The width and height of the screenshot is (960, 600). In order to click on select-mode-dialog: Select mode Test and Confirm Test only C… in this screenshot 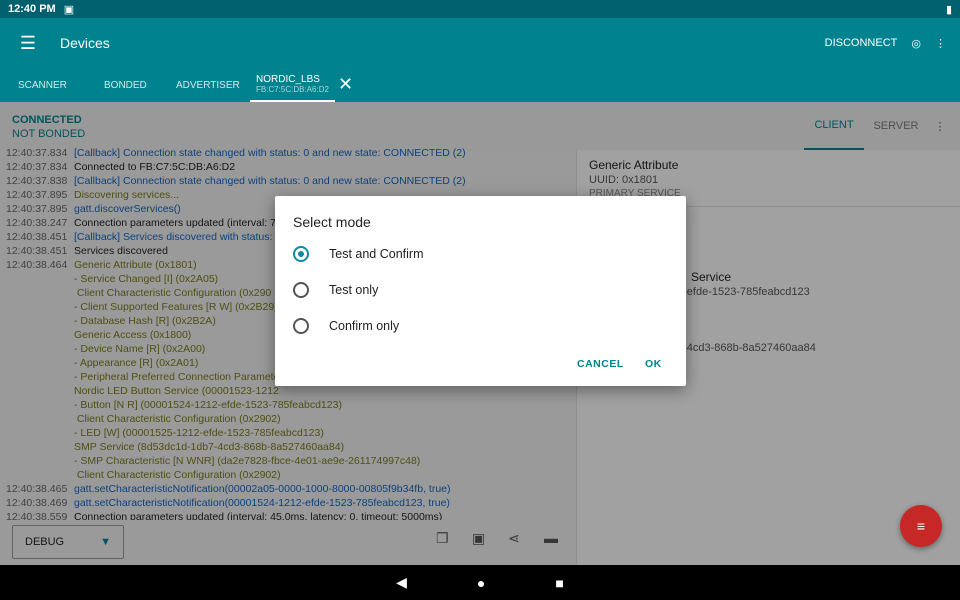, I will do `click(480, 291)`.